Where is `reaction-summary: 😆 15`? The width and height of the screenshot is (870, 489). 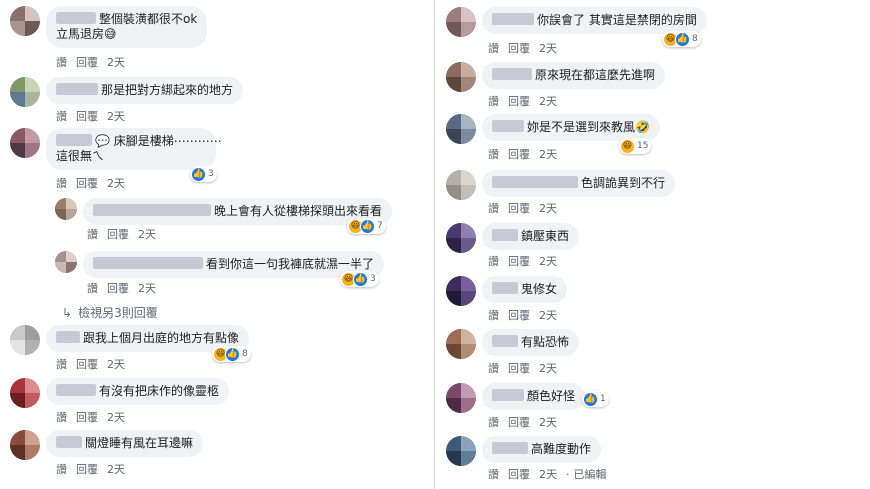 reaction-summary: 😆 15 is located at coordinates (635, 146).